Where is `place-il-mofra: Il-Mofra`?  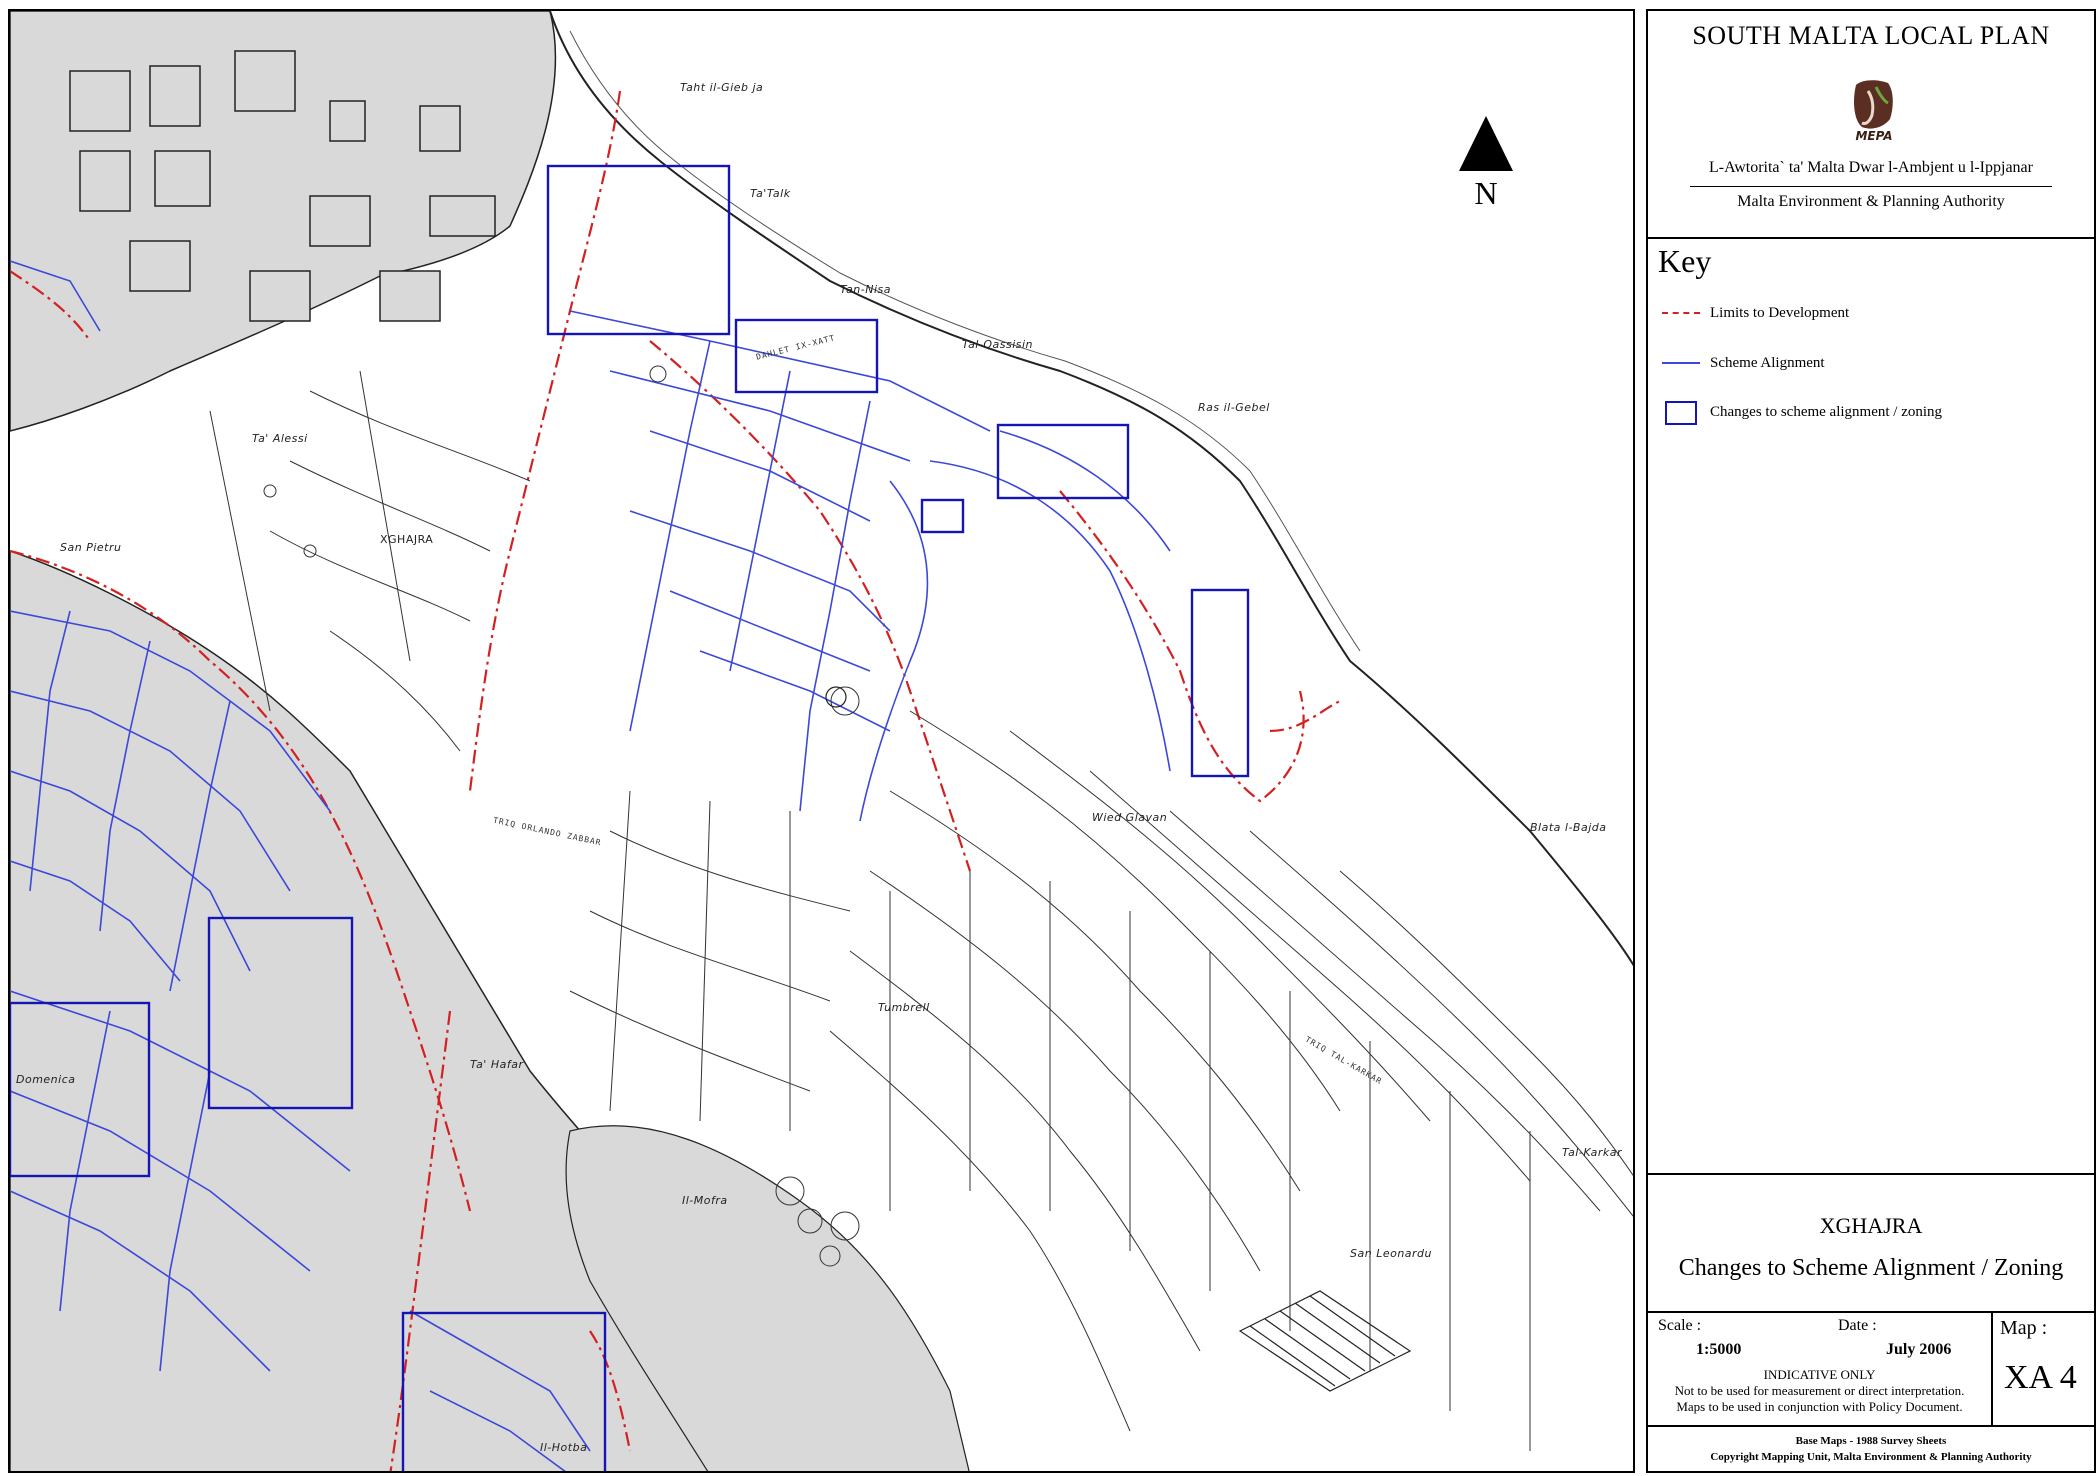
place-il-mofra: Il-Mofra is located at coordinates (705, 1200).